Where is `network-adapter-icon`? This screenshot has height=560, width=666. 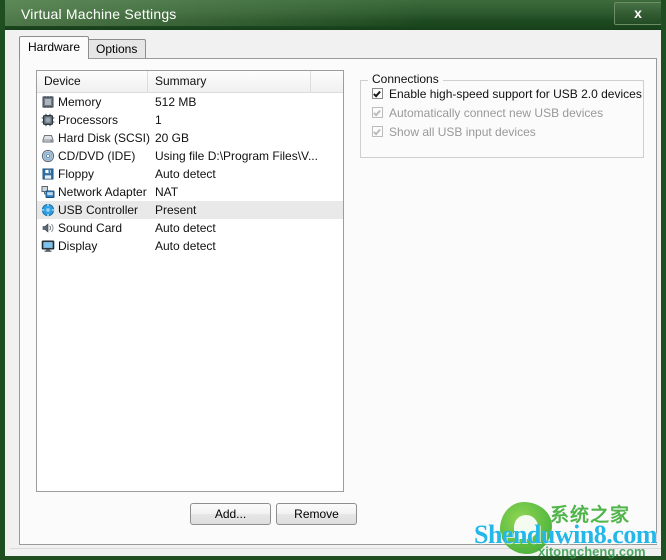
network-adapter-icon is located at coordinates (48, 192).